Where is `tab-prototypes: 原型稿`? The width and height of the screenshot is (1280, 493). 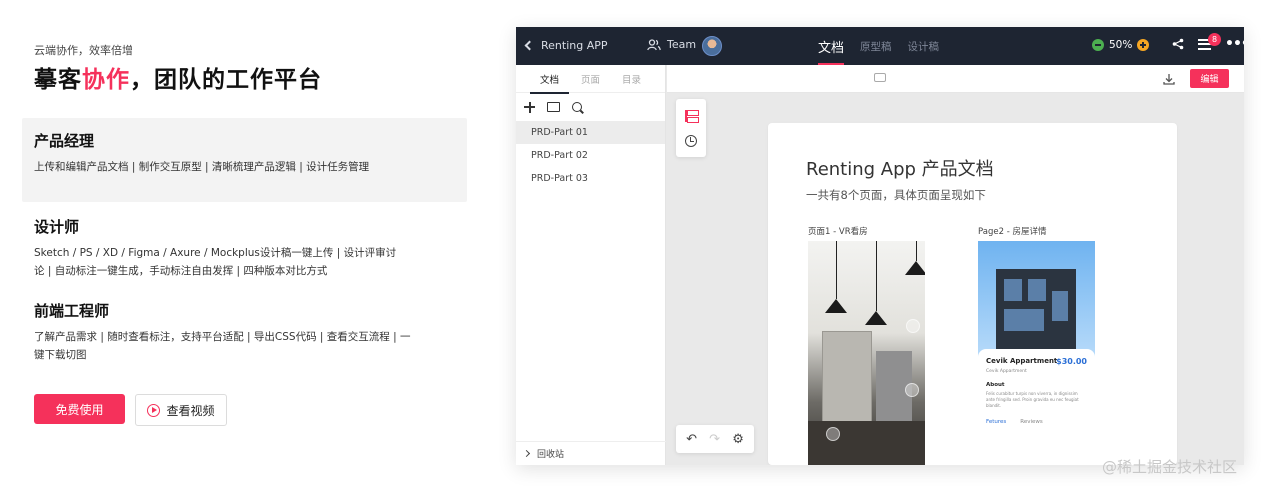
tab-prototypes: 原型稿 is located at coordinates (876, 46).